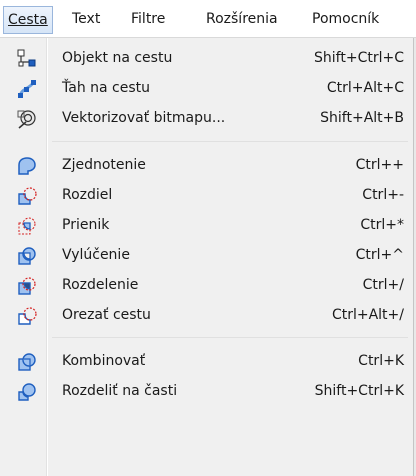  What do you see at coordinates (27, 59) in the screenshot?
I see `object-to-path-icon` at bounding box center [27, 59].